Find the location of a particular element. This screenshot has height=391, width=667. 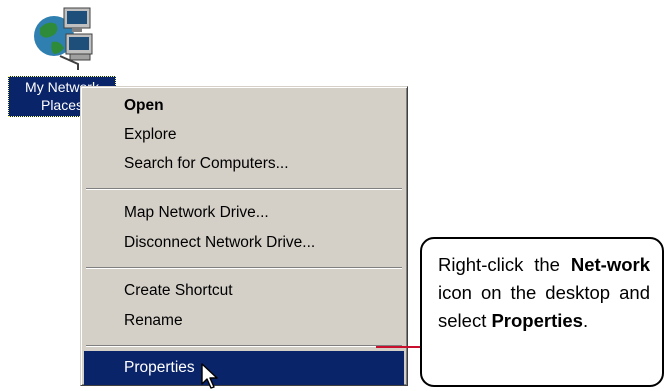

menu-item-explore-label: Explore is located at coordinates (150, 134).